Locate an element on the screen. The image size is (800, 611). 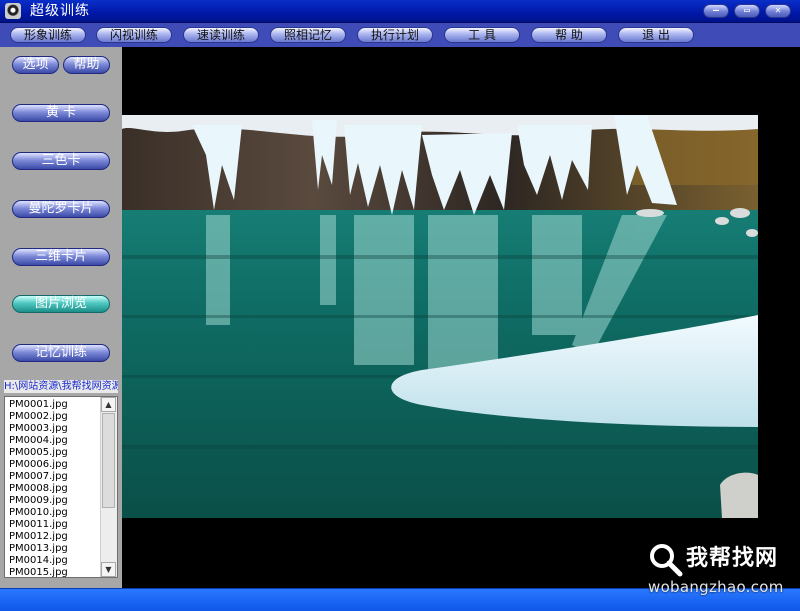
folder-path: H:\网站资源\我帮找网资源 is located at coordinates (61, 386).